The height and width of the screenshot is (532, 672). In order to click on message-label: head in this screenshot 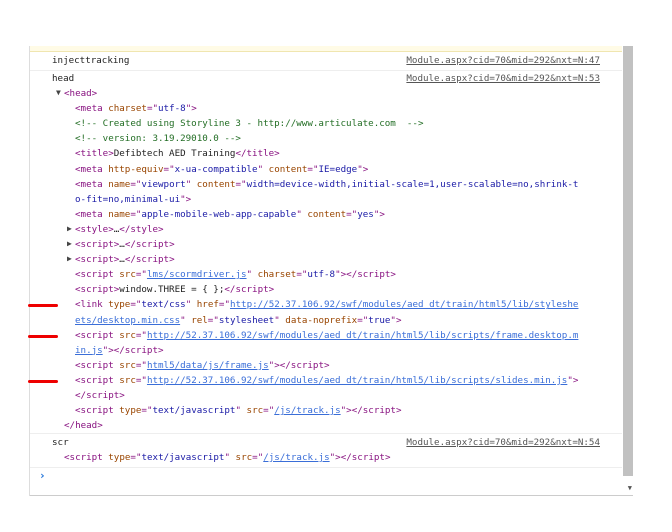, I will do `click(63, 78)`.